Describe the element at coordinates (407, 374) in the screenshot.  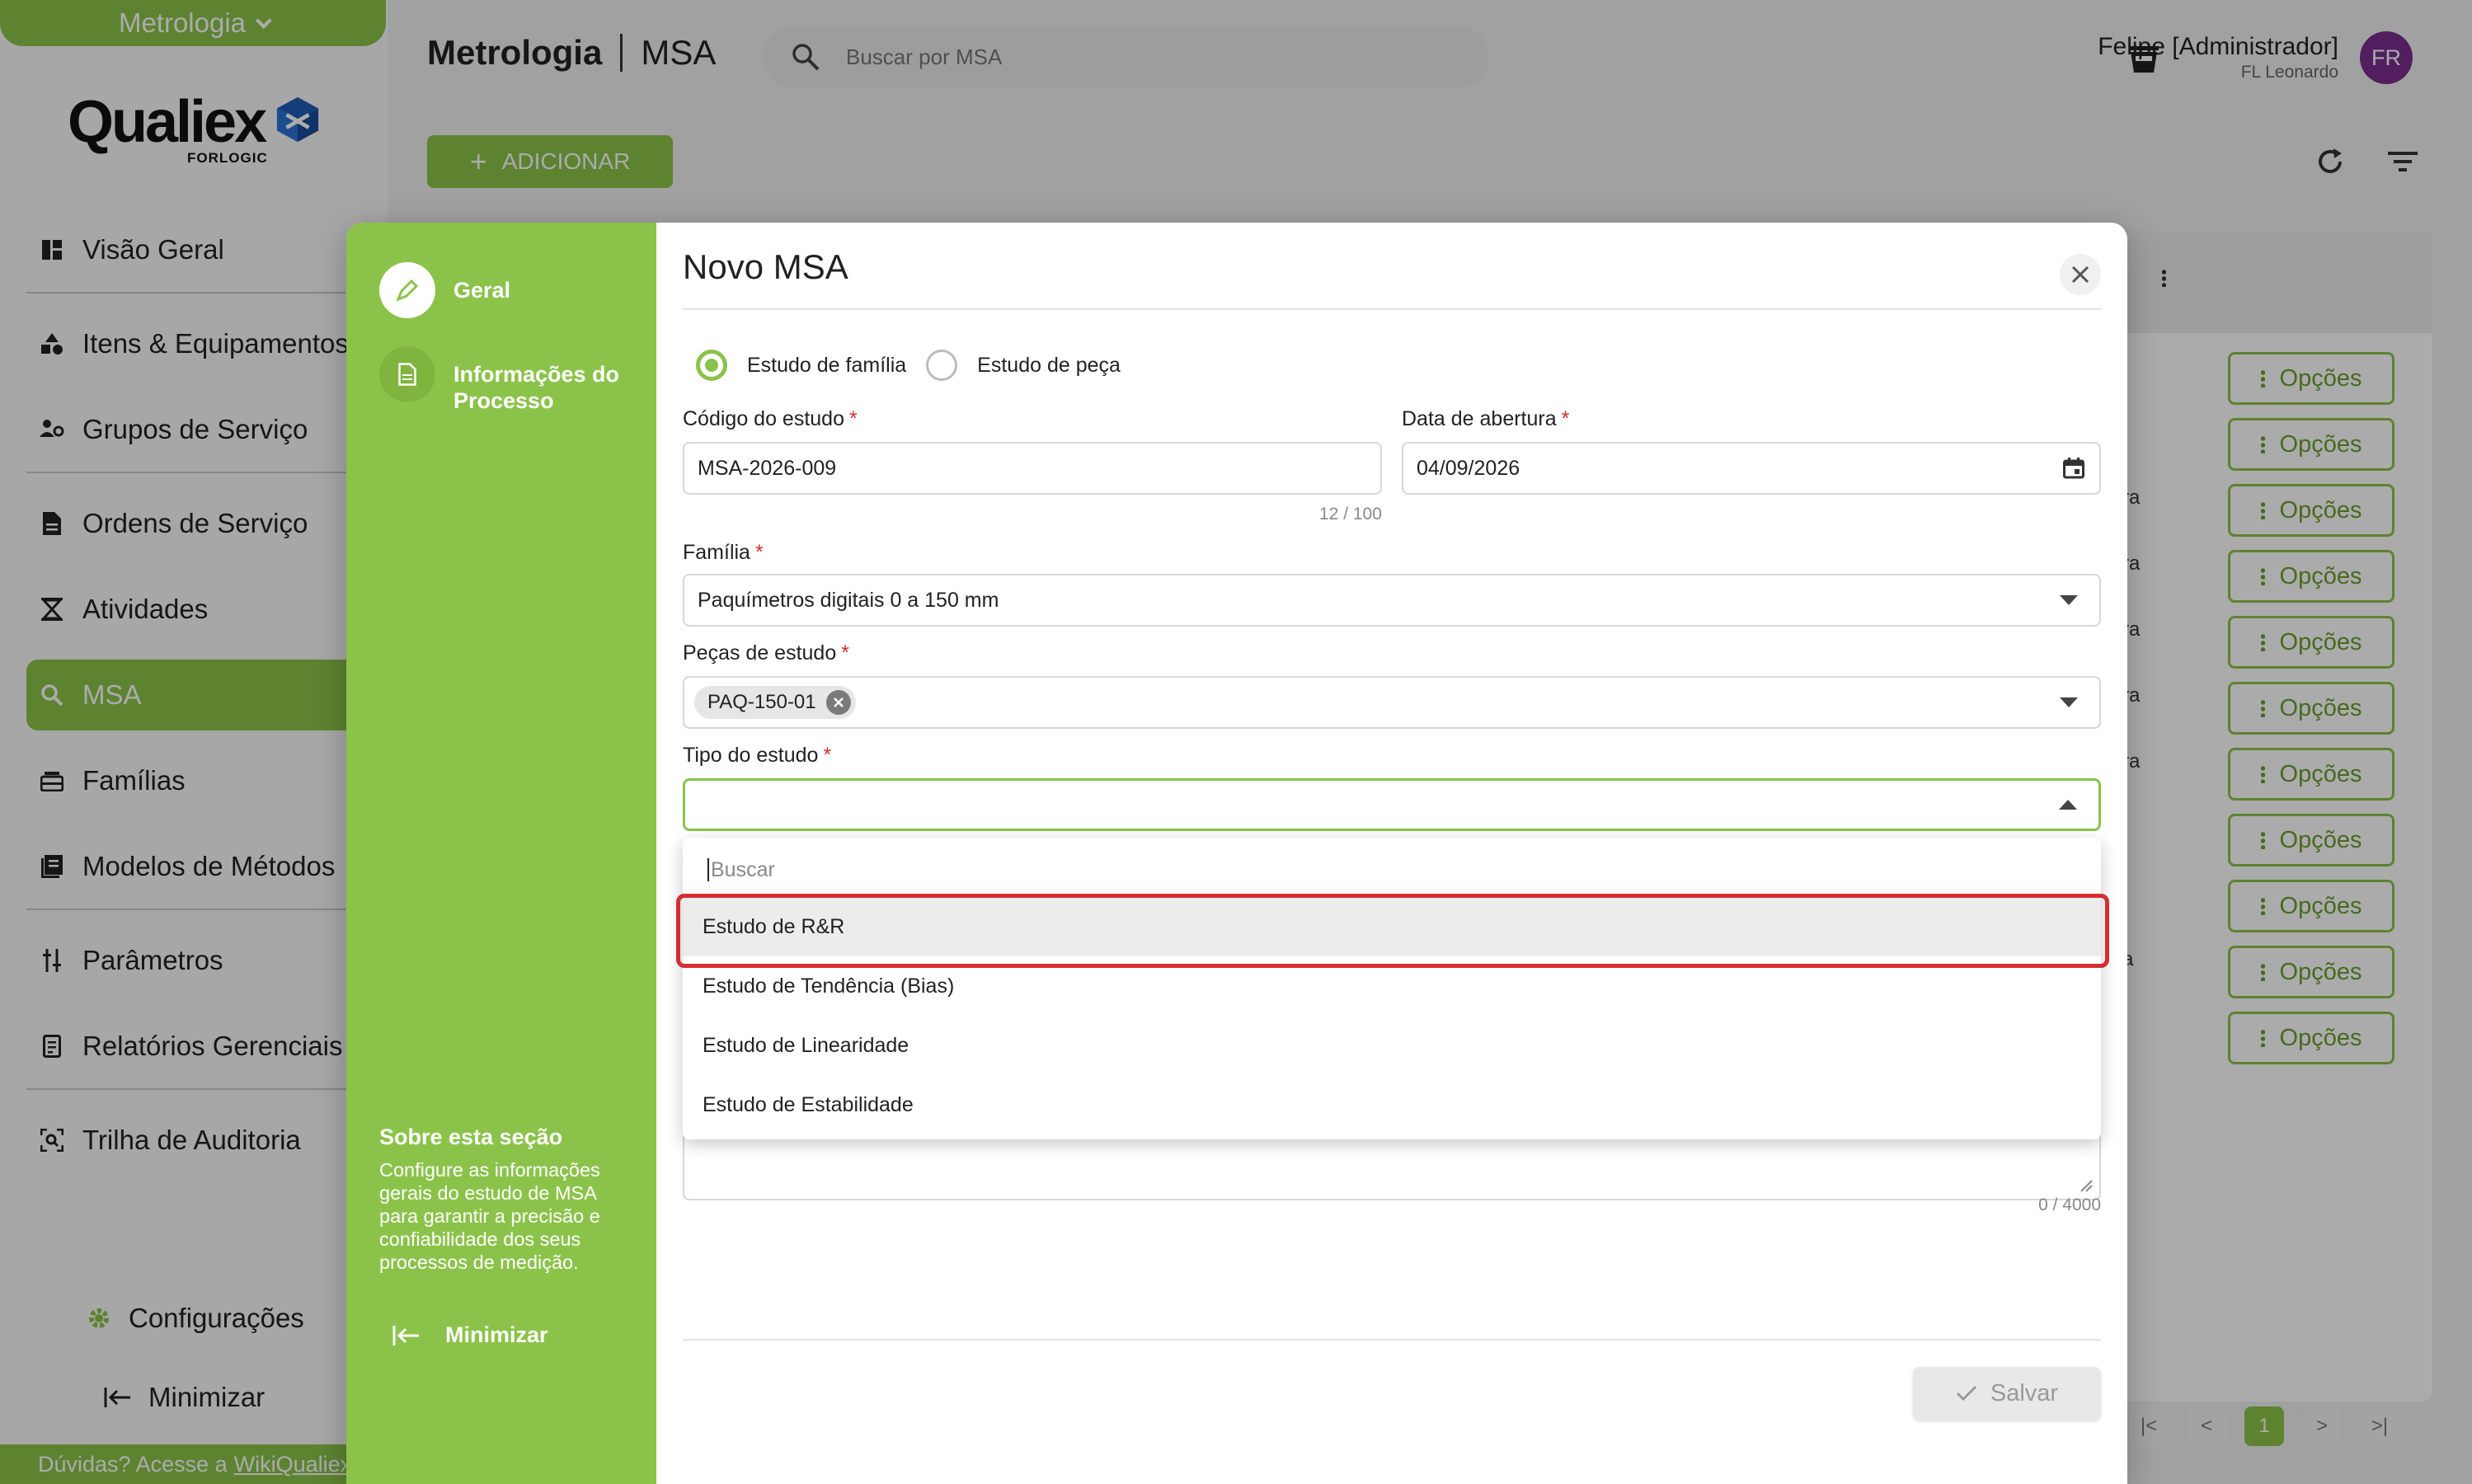
I see `document-icon` at that location.